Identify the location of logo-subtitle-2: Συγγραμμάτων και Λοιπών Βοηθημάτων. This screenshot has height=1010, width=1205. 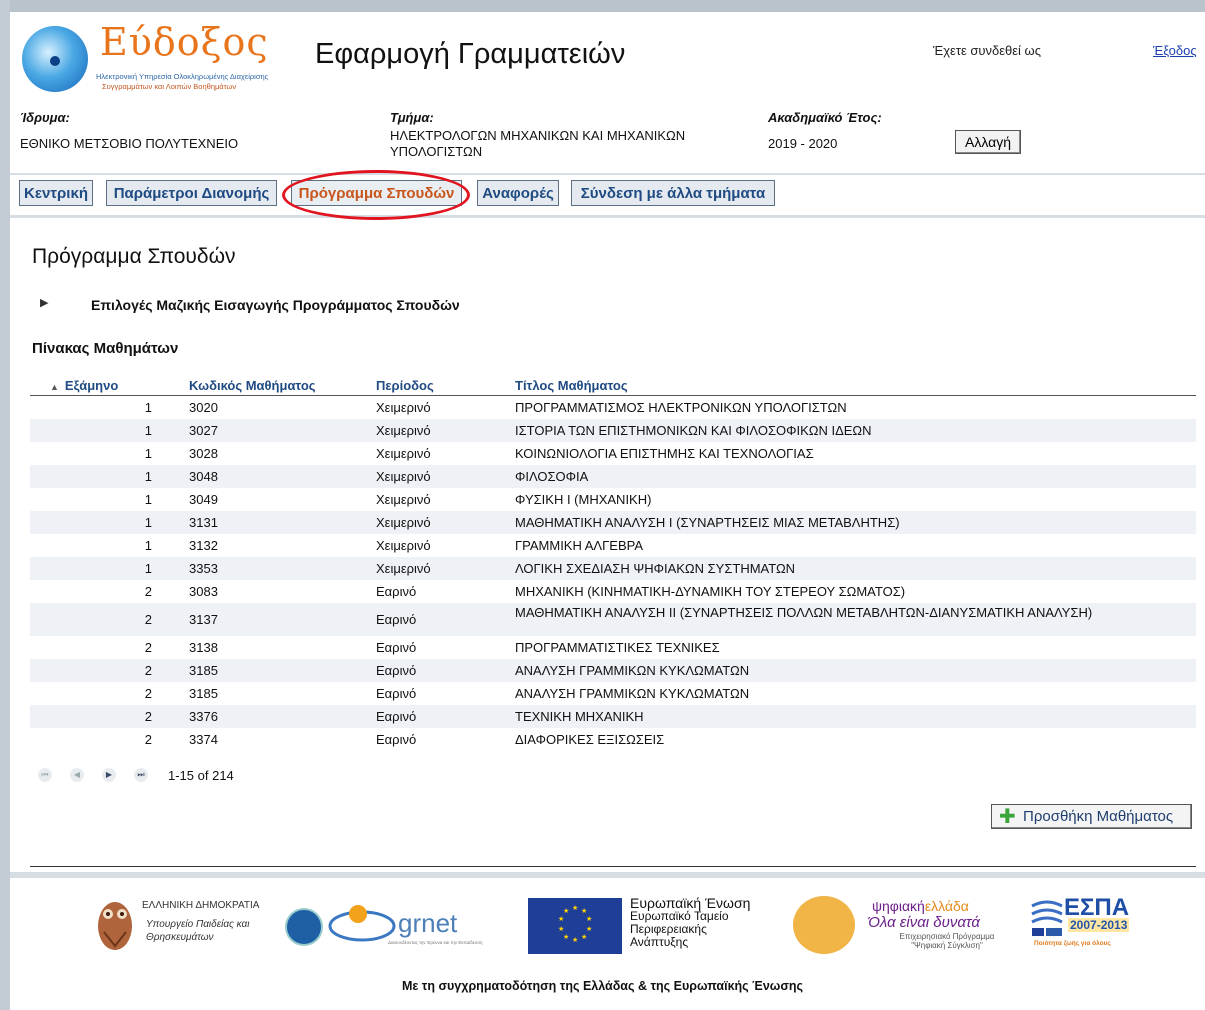
(169, 86).